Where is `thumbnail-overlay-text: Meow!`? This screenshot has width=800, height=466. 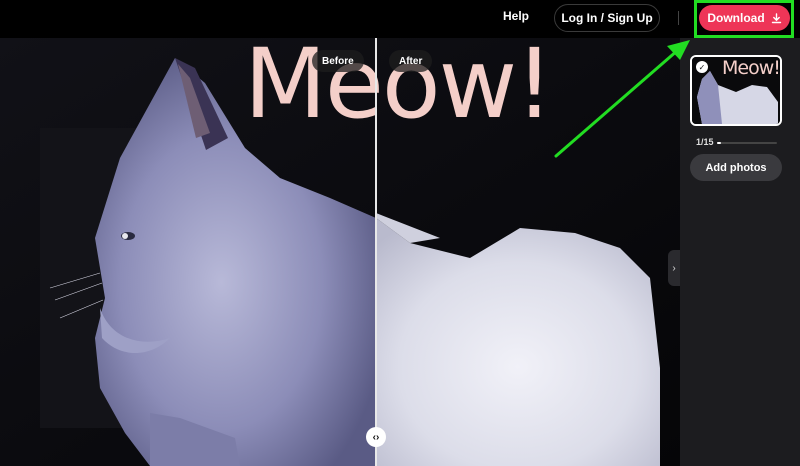
thumbnail-overlay-text: Meow! is located at coordinates (751, 68).